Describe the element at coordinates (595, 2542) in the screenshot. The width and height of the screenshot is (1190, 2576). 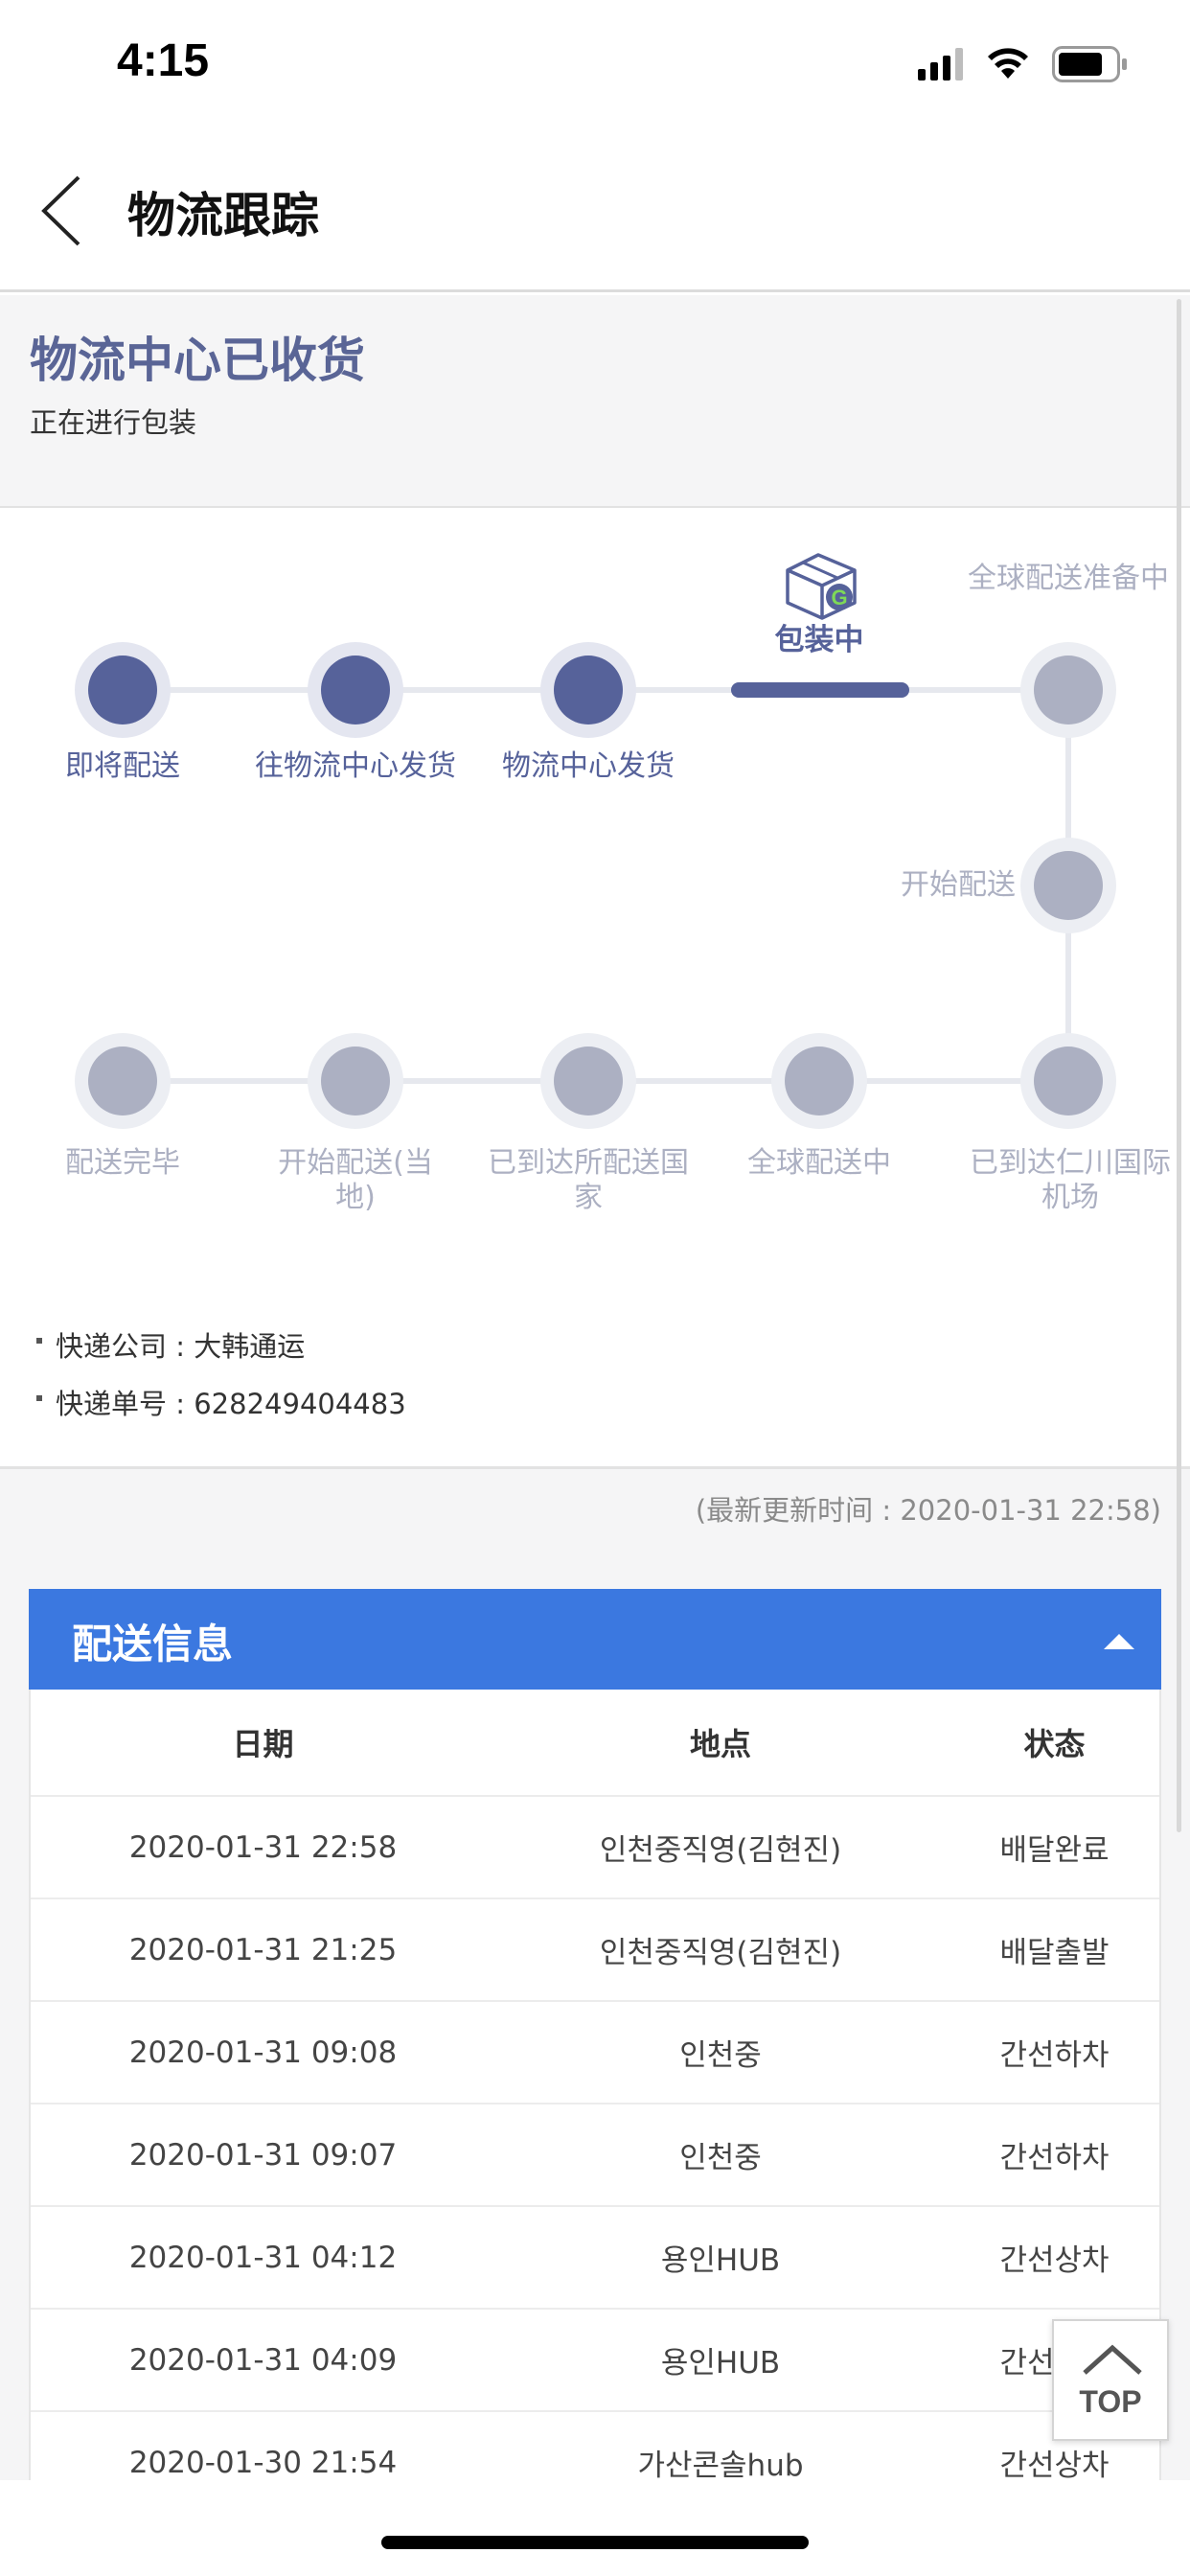
I see `home-indicator` at that location.